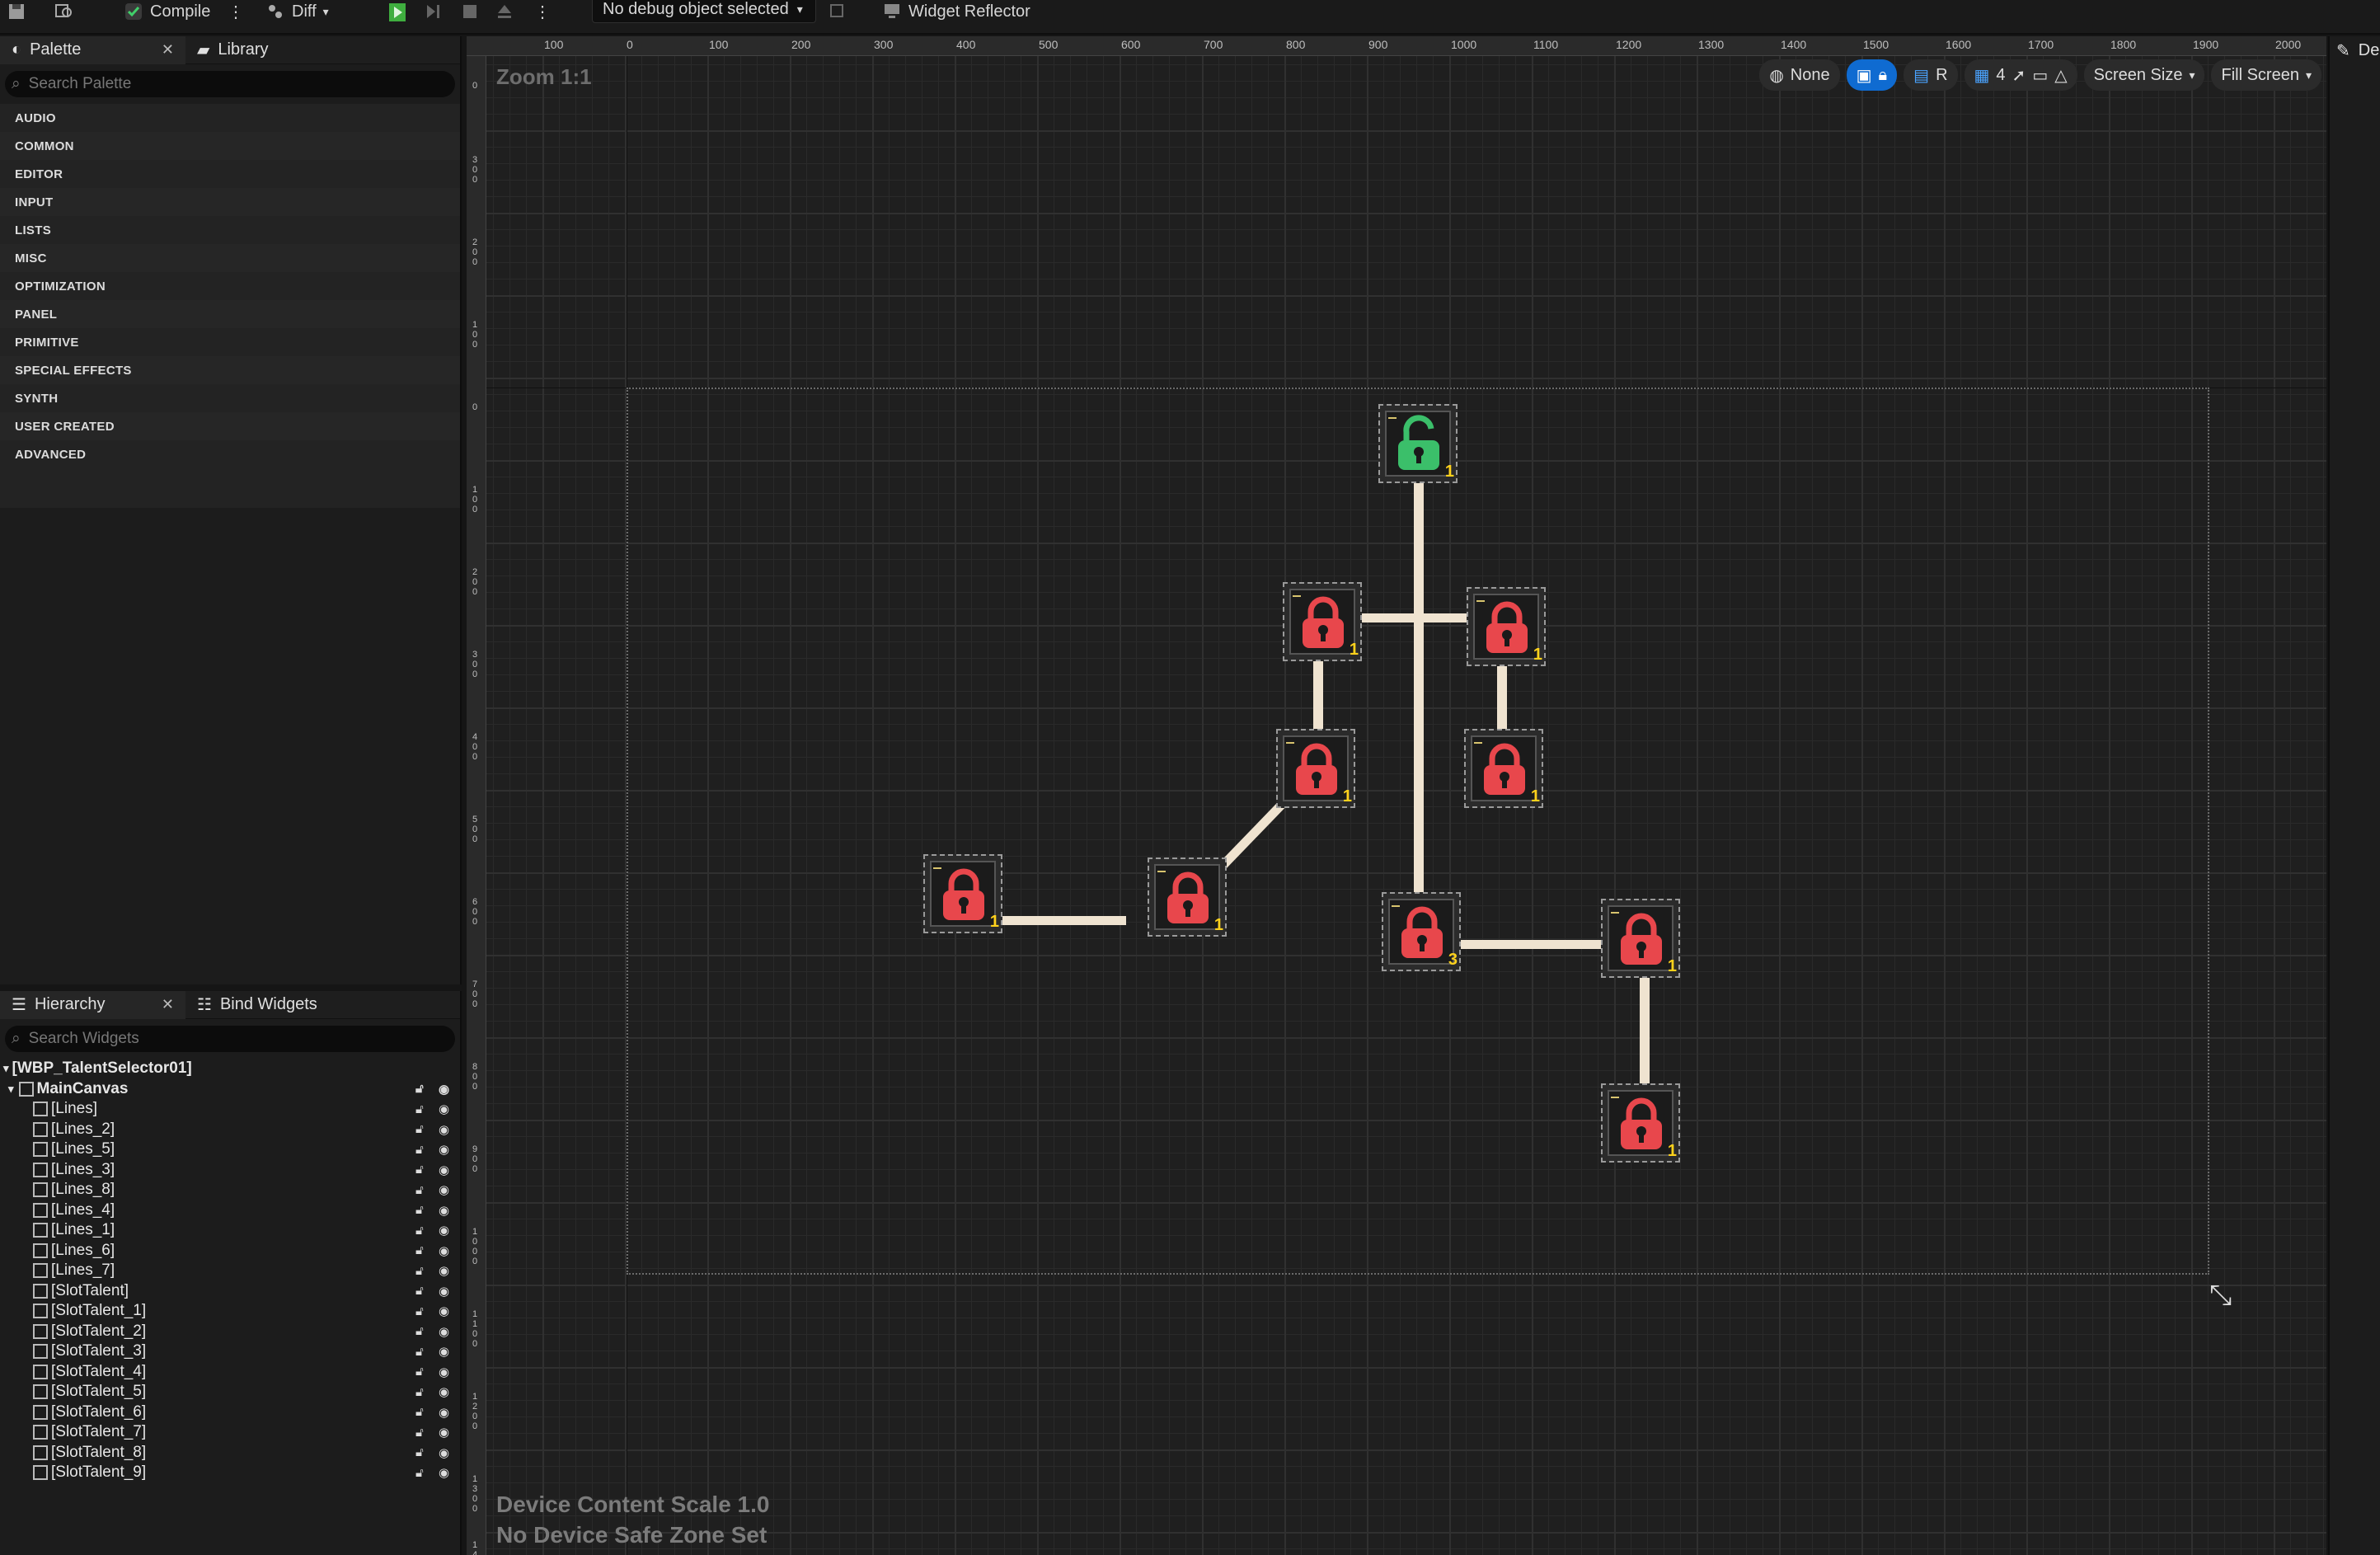 Image resolution: width=2380 pixels, height=1555 pixels. Describe the element at coordinates (230, 1413) in the screenshot. I see `tree-item: [SlotTalent_6] 🔓︎ ◉` at that location.